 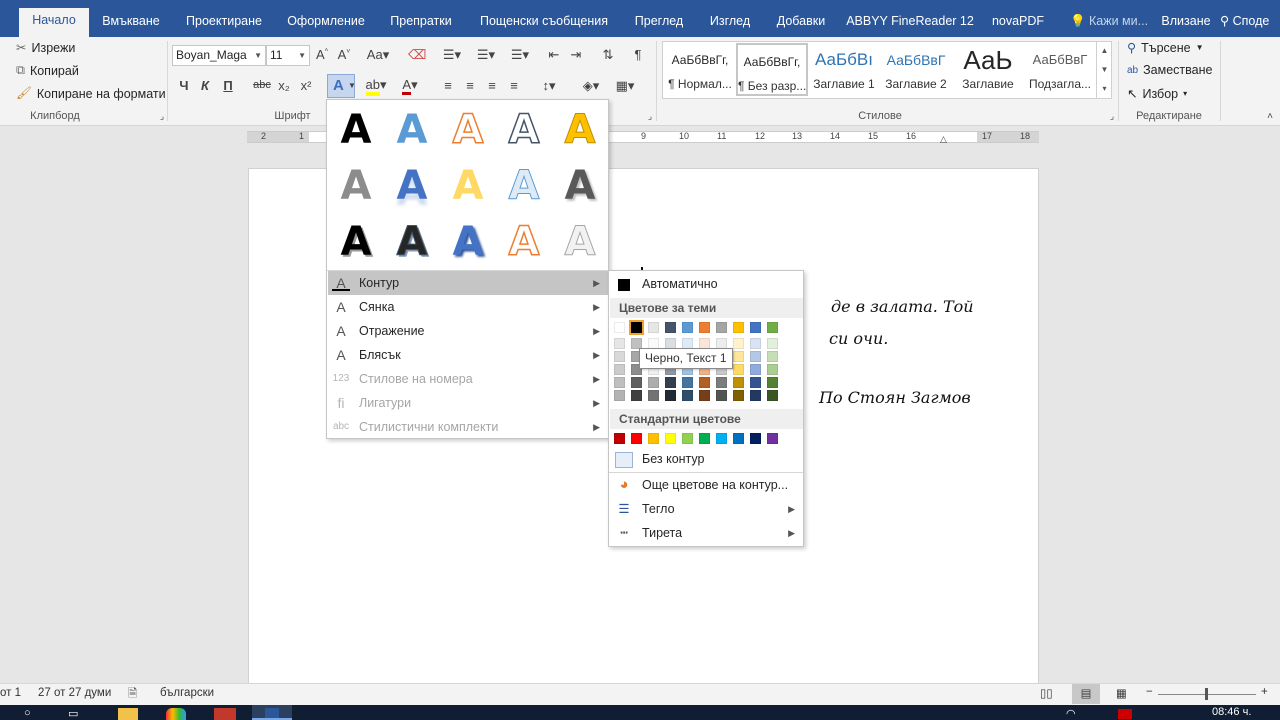 I want to click on grow-font-icon: A^, so click(x=322, y=54).